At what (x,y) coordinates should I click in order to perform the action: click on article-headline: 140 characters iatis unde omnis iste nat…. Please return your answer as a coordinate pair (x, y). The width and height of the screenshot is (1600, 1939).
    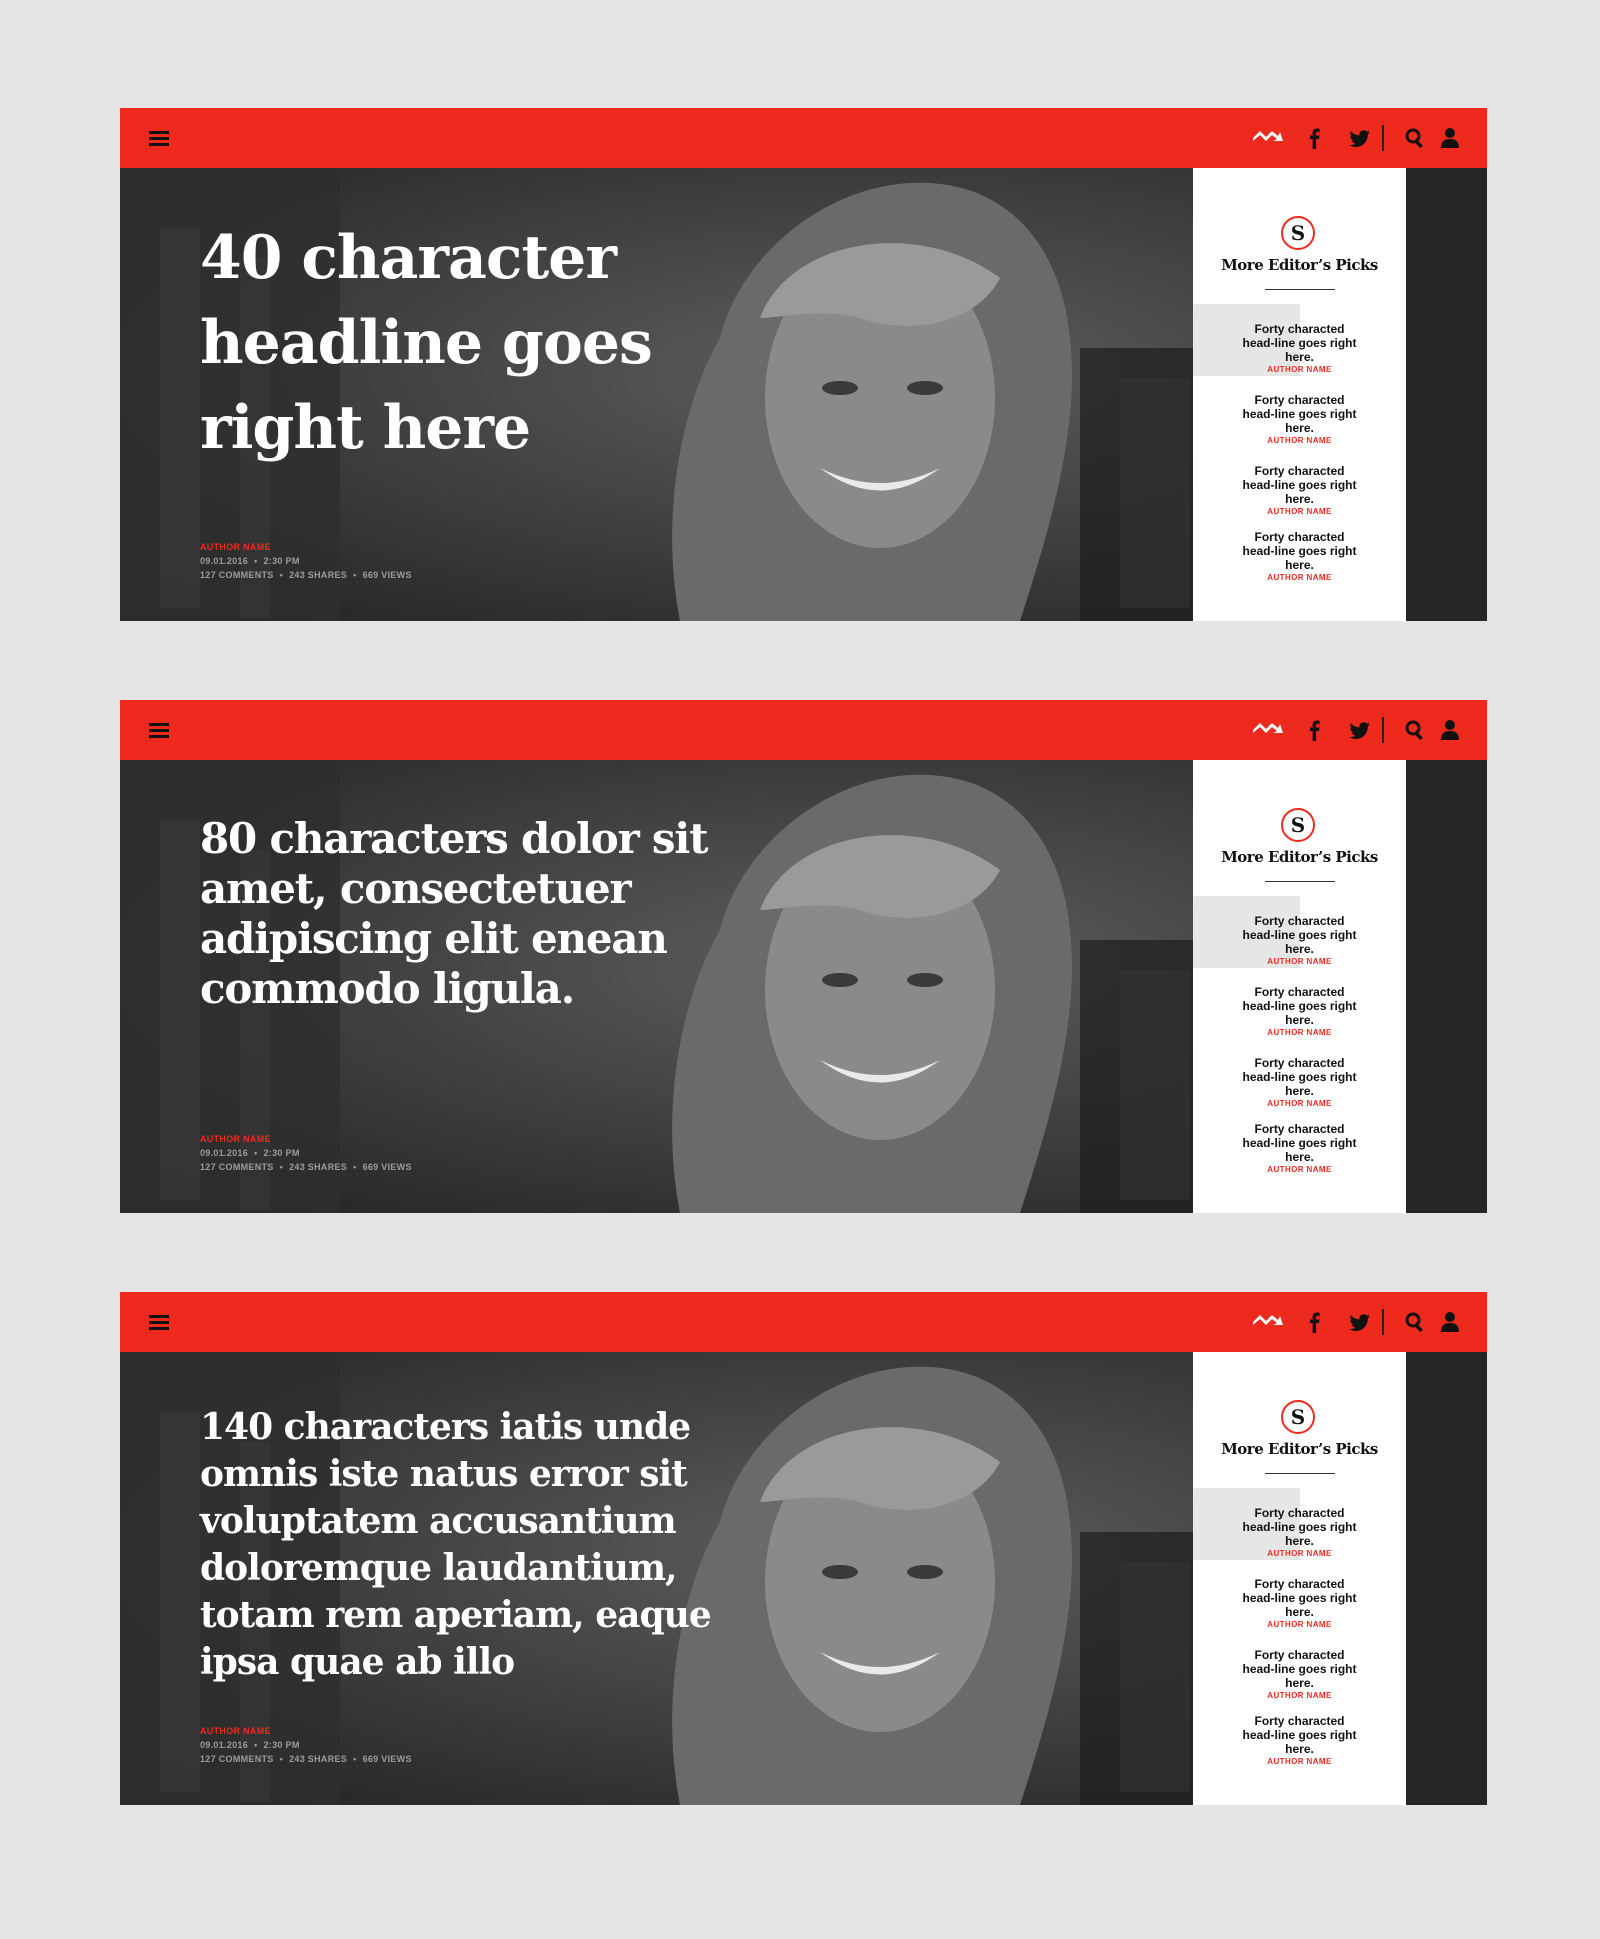
    Looking at the image, I should click on (480, 1545).